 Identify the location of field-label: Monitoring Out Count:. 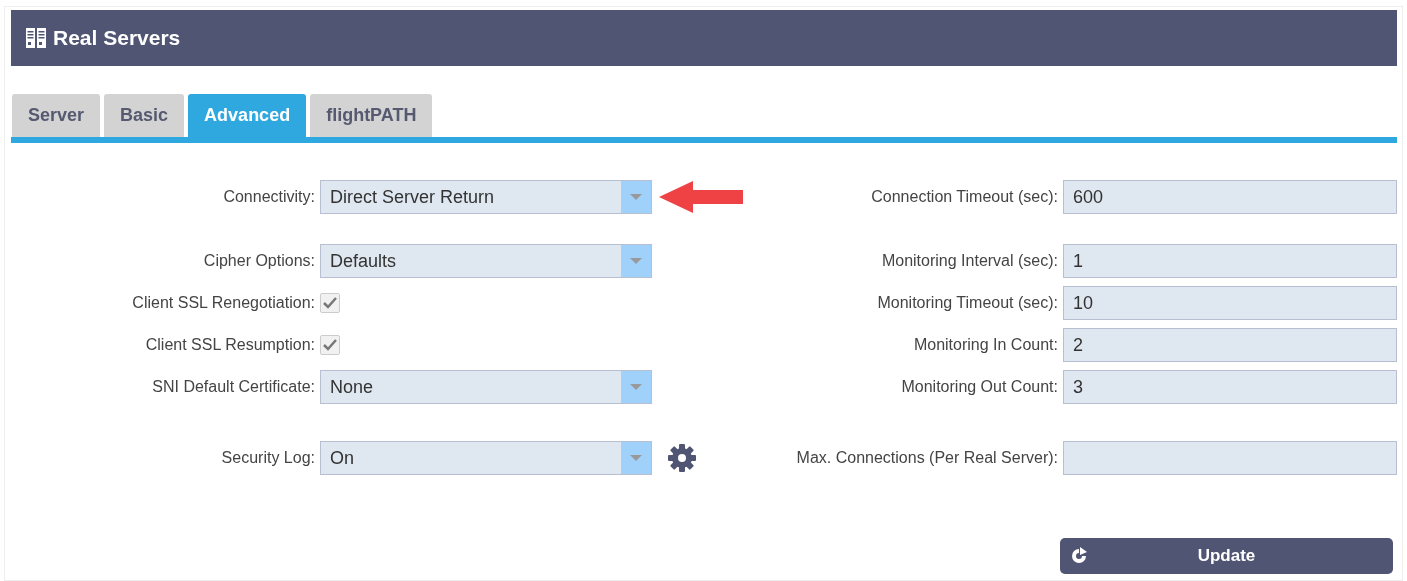
(979, 387).